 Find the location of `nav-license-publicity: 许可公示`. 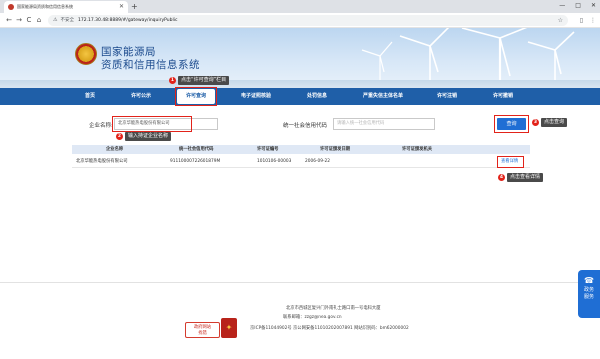

nav-license-publicity: 许可公示 is located at coordinates (141, 96).